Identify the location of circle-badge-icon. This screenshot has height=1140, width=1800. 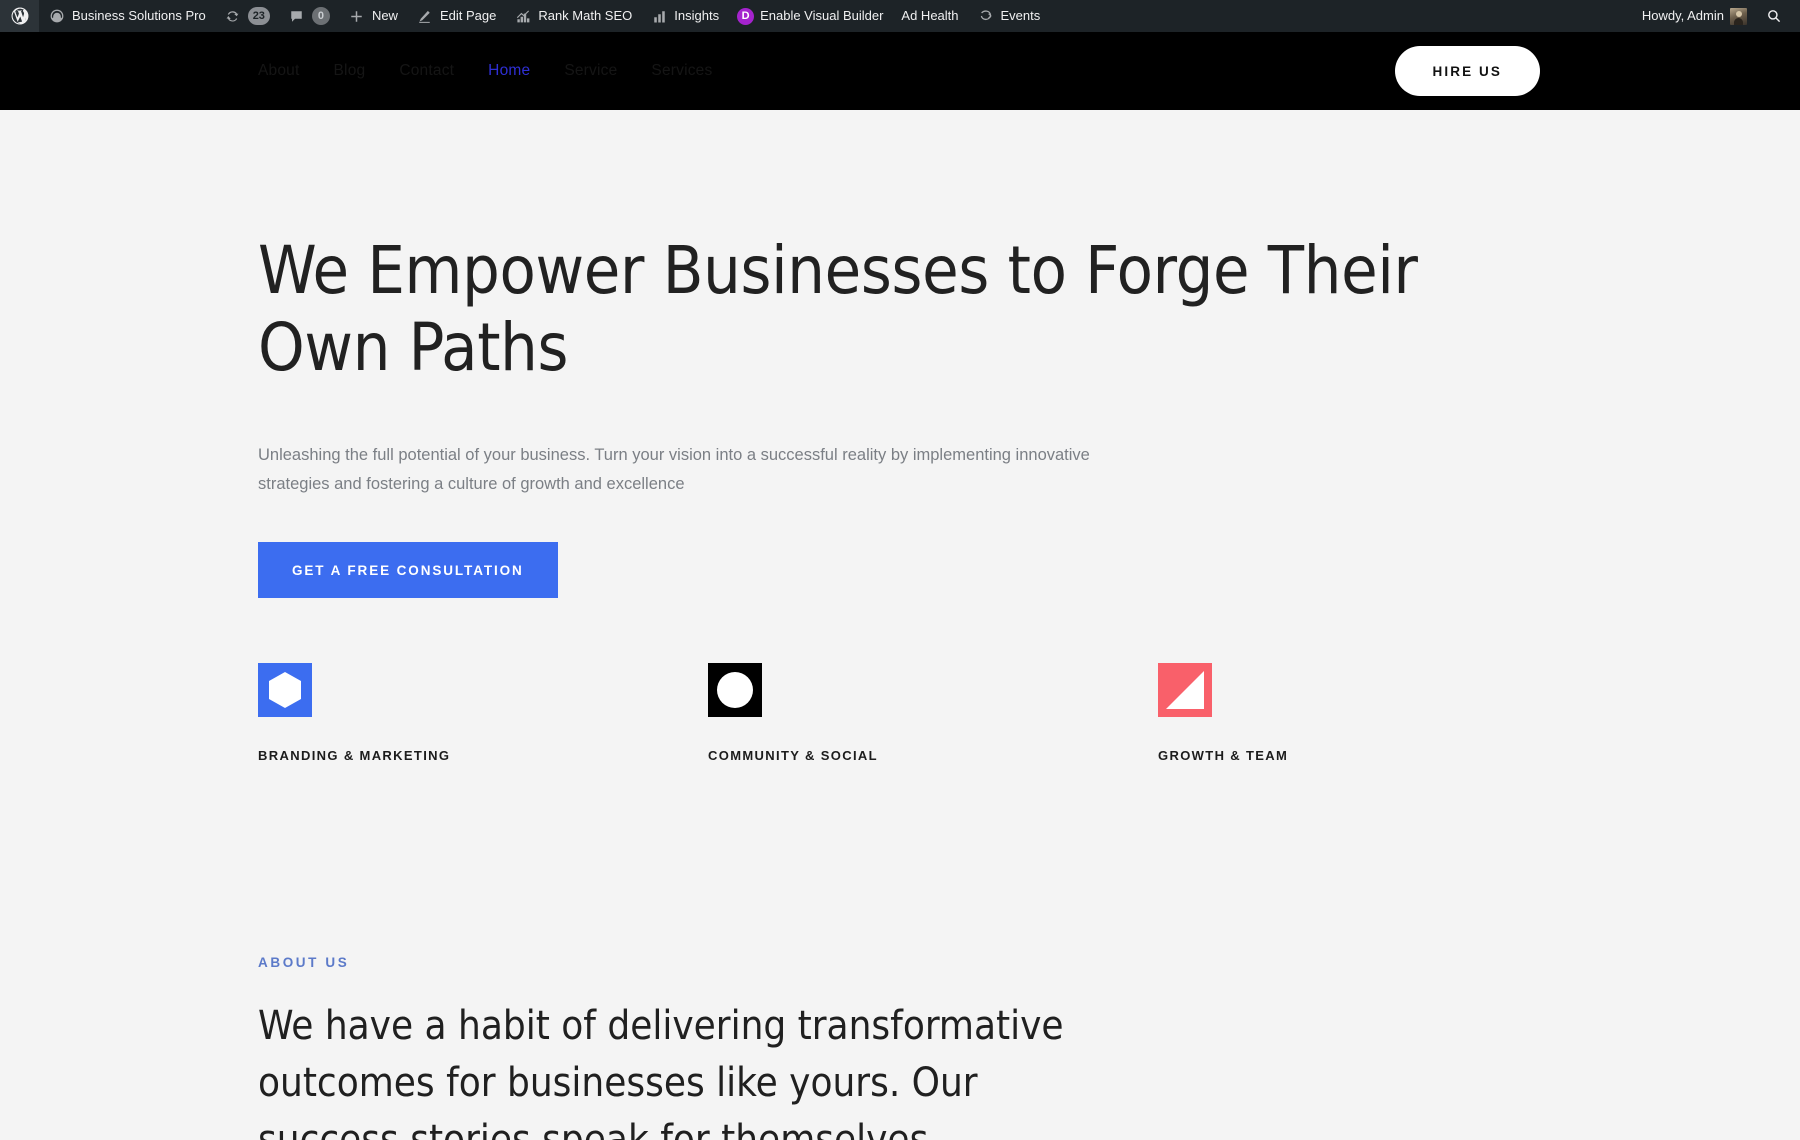
(735, 690).